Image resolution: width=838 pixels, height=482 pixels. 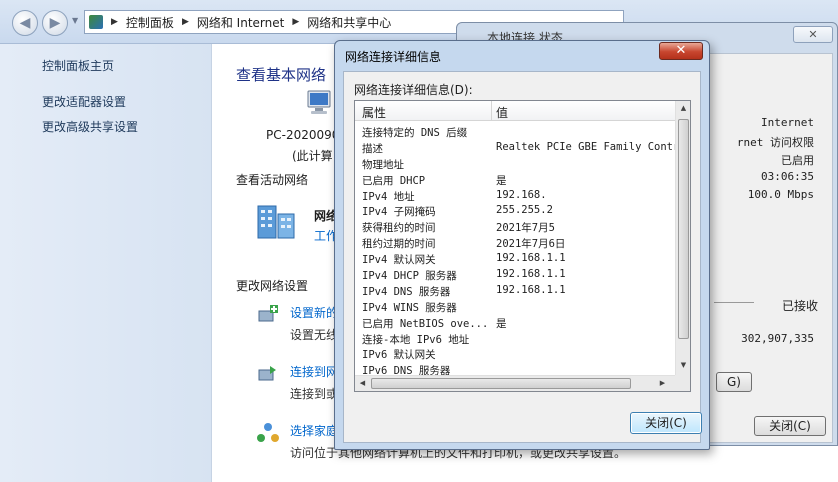 I want to click on property-cell: IPv6 DNS 服务器, so click(x=406, y=370).